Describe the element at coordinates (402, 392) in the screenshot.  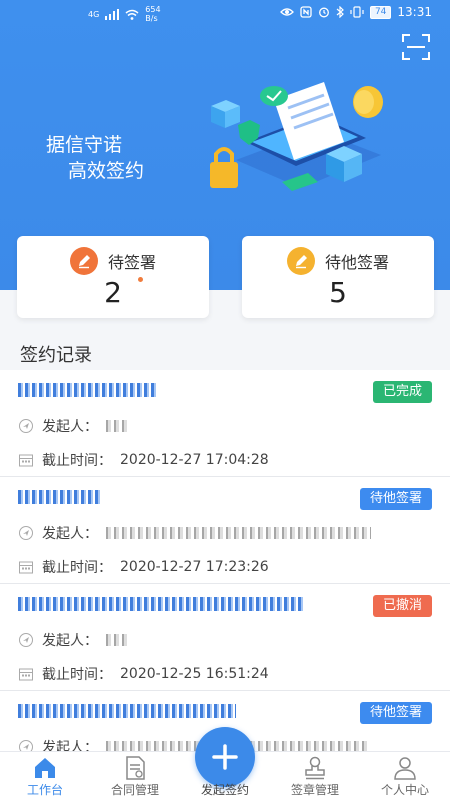
I see `status-badge: 已完成` at that location.